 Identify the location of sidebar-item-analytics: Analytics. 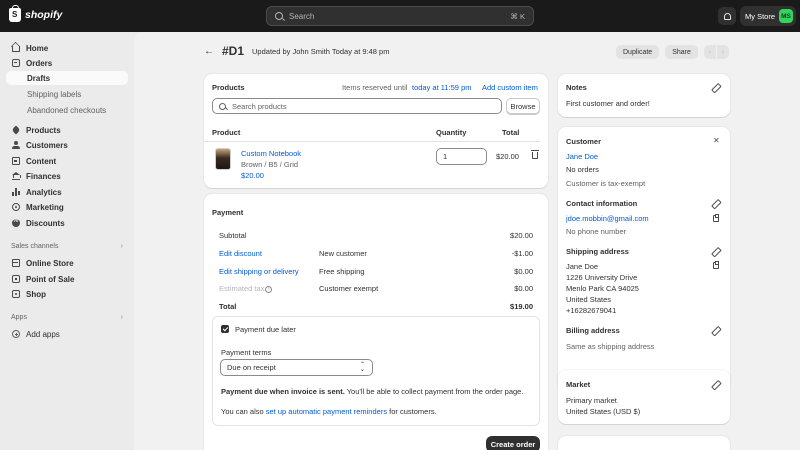
(67, 192).